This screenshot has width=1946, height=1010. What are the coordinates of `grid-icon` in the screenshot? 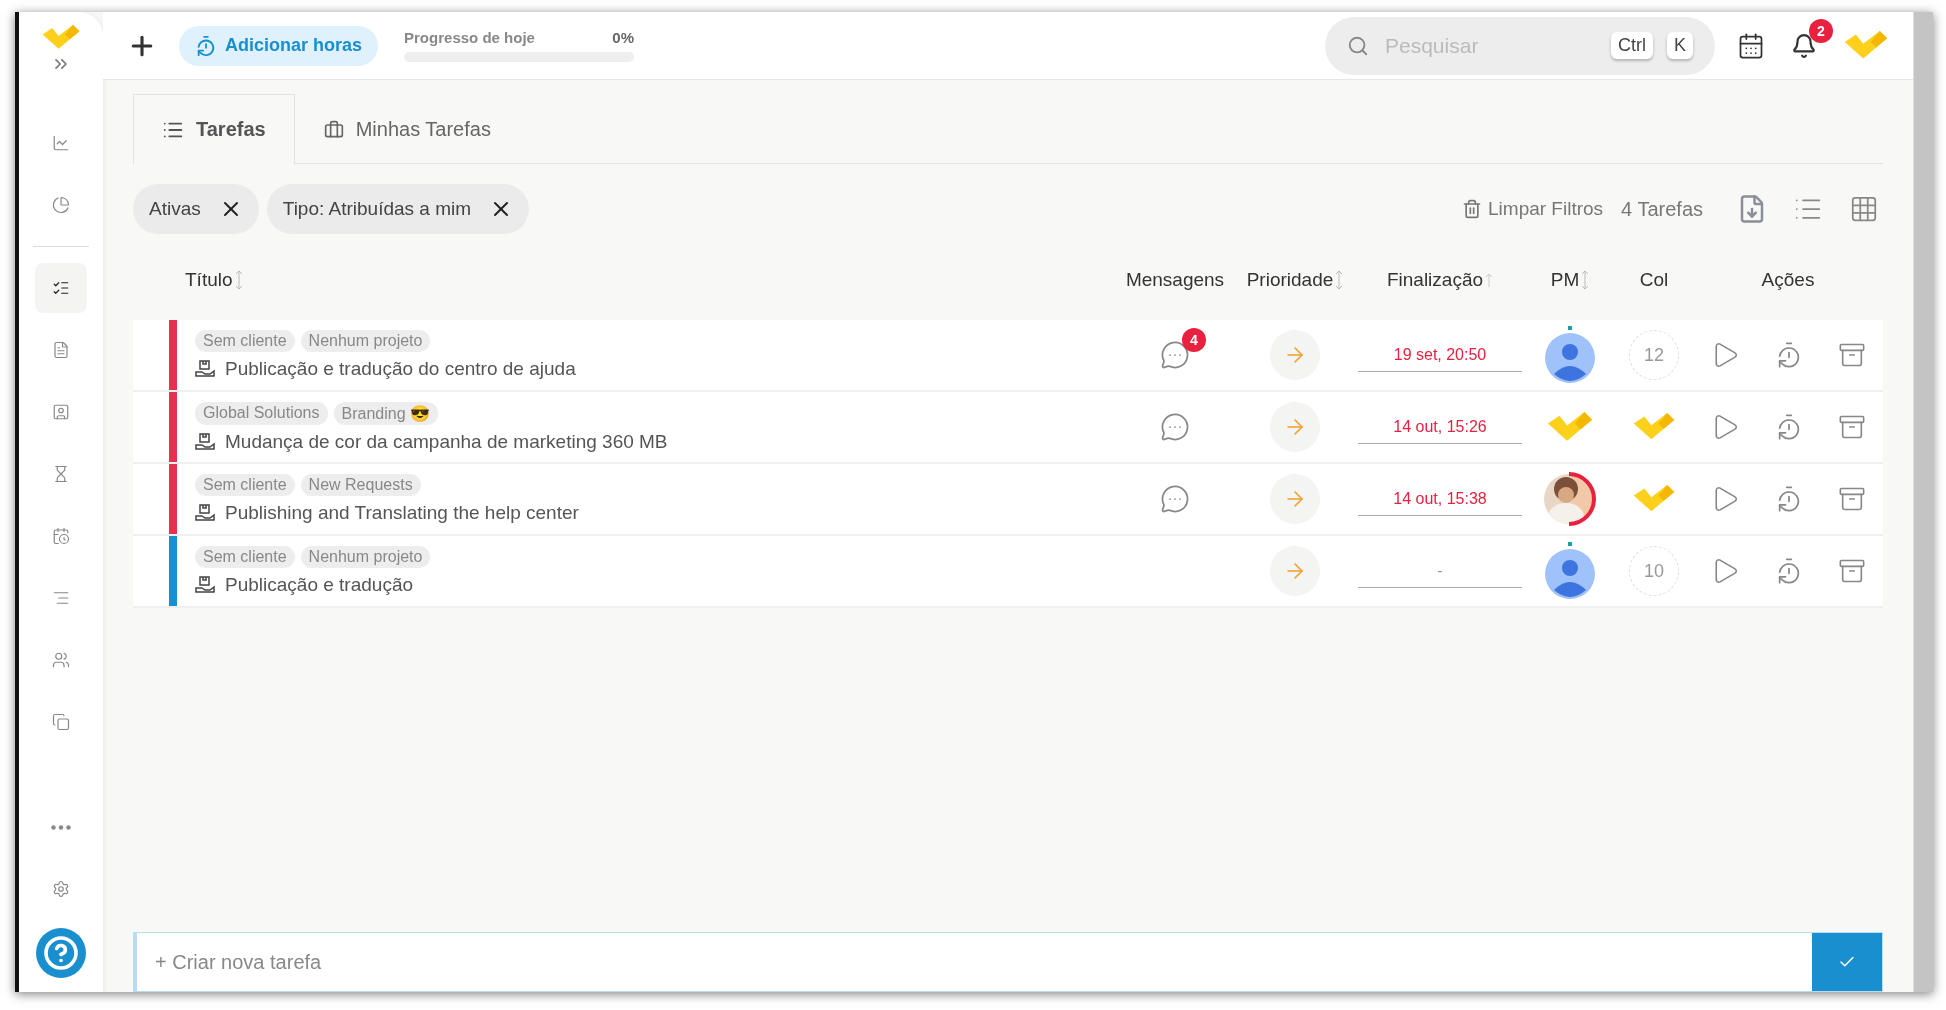 It's located at (1864, 209).